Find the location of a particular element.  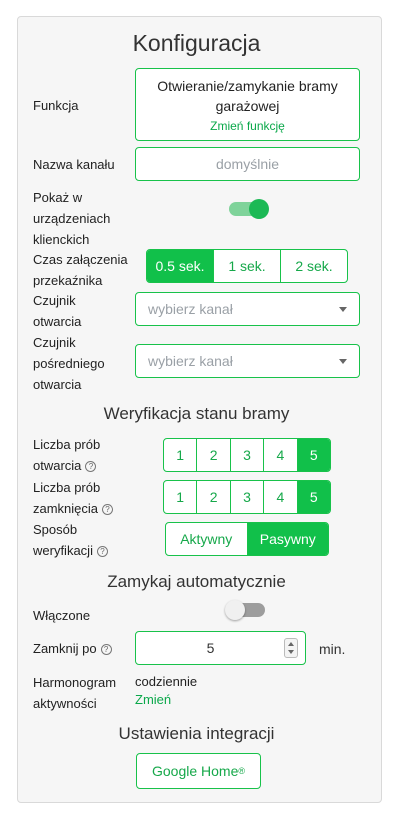

close-attempts-selector: 1 2 3 4 5 is located at coordinates (247, 497).